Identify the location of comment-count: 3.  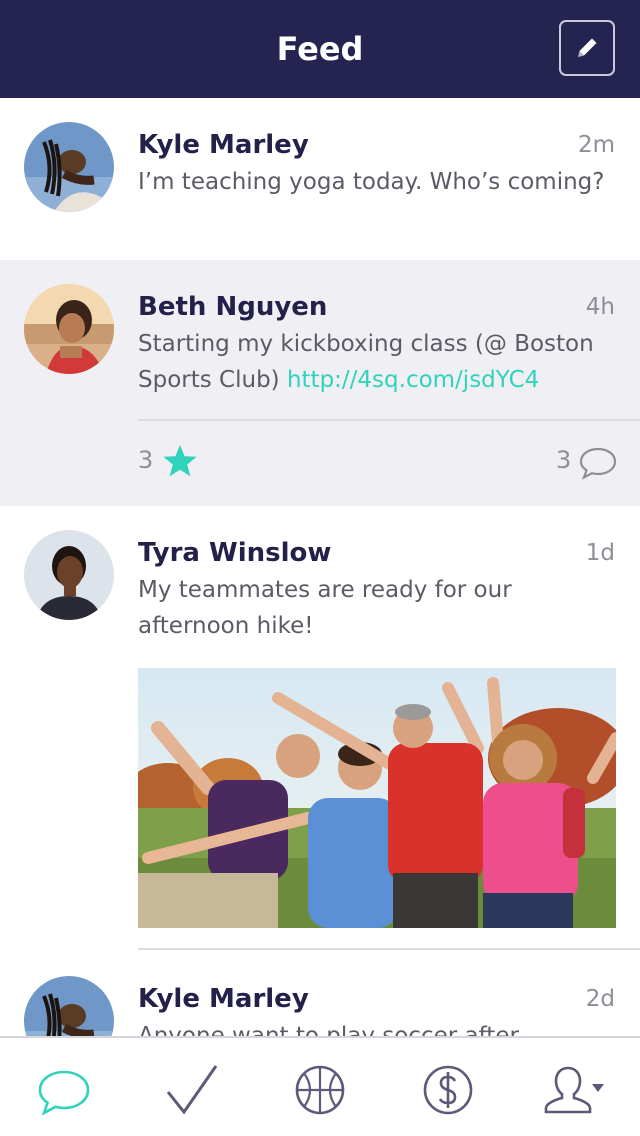
(564, 460).